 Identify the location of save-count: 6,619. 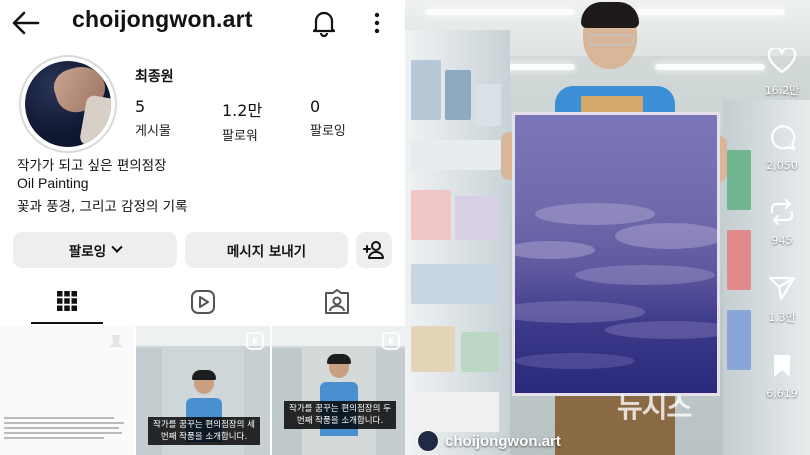
(782, 393).